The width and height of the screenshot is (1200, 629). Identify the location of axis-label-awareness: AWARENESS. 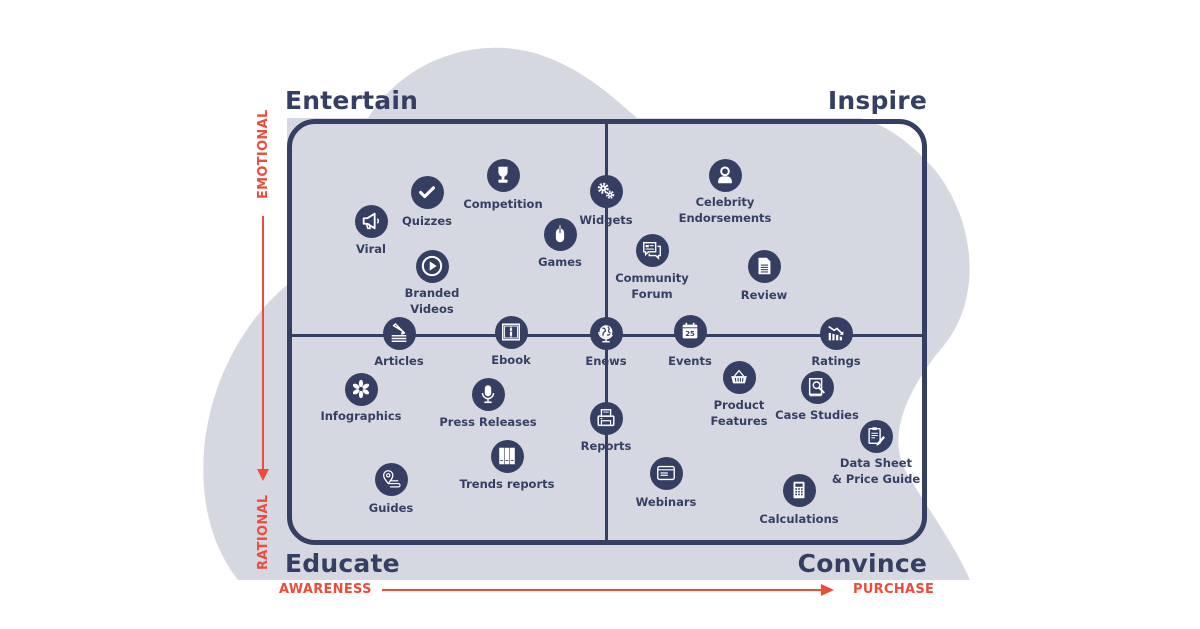
(325, 589).